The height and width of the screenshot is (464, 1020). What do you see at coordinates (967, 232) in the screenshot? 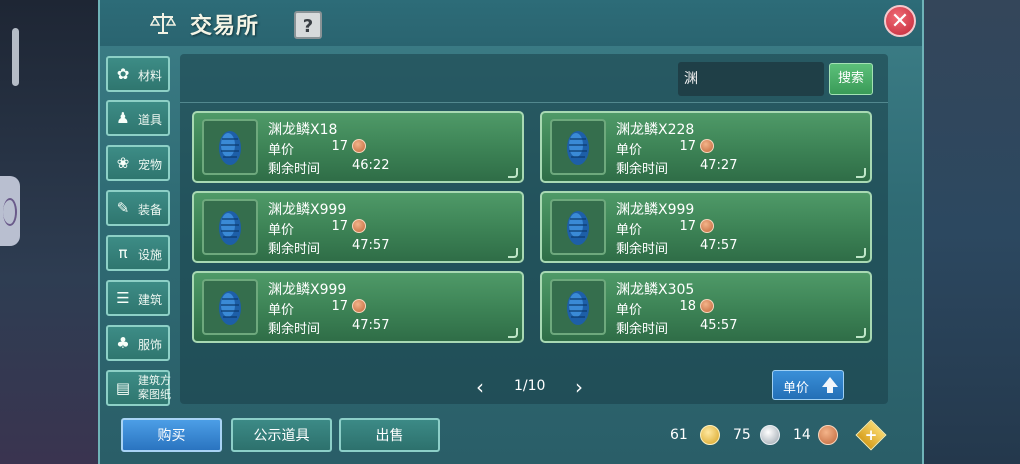
I see `background-right` at bounding box center [967, 232].